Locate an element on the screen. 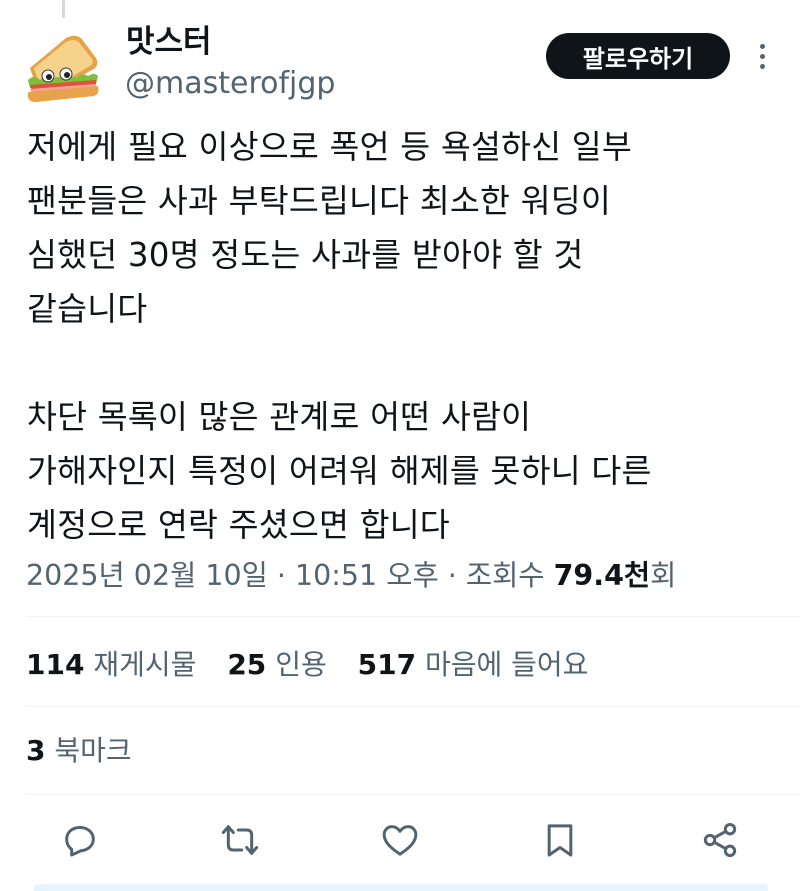 The height and width of the screenshot is (891, 800). reply-icon is located at coordinates (80, 841).